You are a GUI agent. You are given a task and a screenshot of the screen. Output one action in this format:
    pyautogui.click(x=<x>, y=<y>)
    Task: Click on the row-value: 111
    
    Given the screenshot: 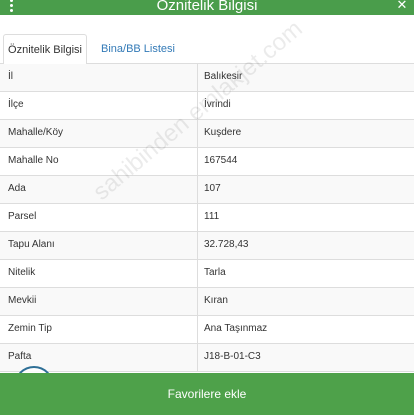 What is the action you would take?
    pyautogui.click(x=212, y=216)
    